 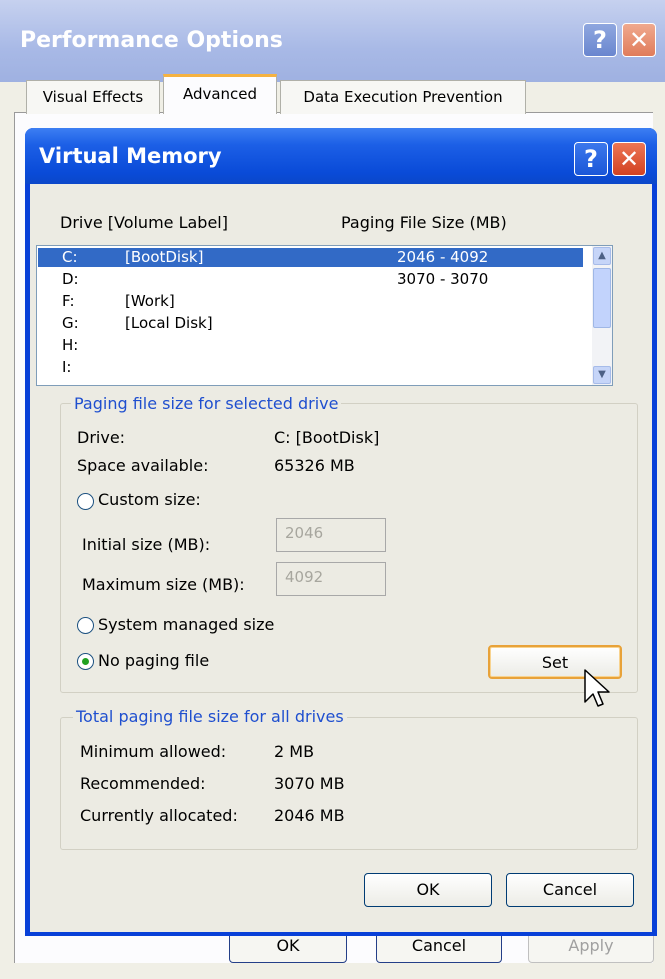 I want to click on scroll-down-icon: ▼, so click(x=602, y=375).